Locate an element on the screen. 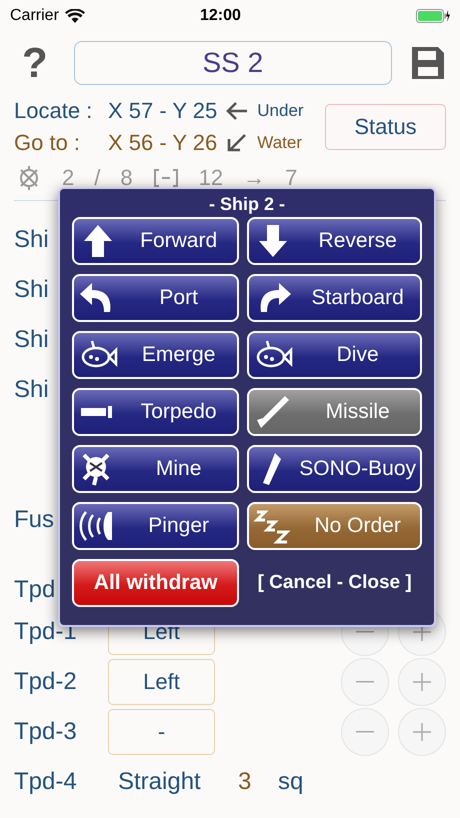  distance-unit: sq is located at coordinates (291, 782).